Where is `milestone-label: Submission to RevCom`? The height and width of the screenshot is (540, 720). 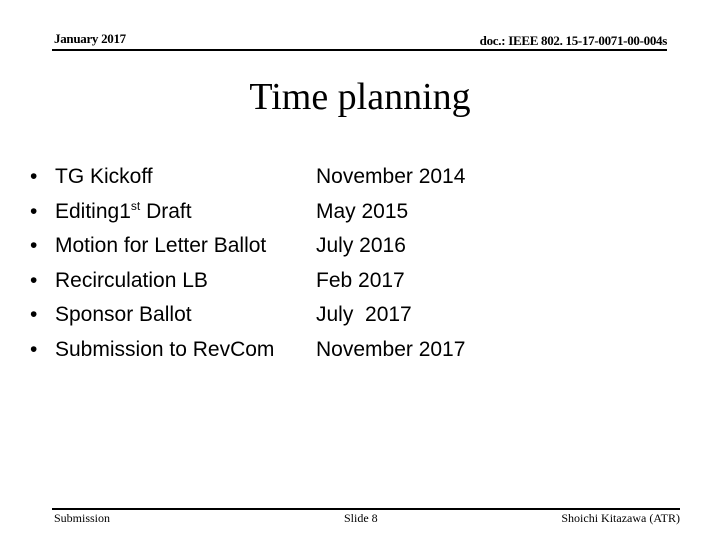 milestone-label: Submission to RevCom is located at coordinates (164, 350).